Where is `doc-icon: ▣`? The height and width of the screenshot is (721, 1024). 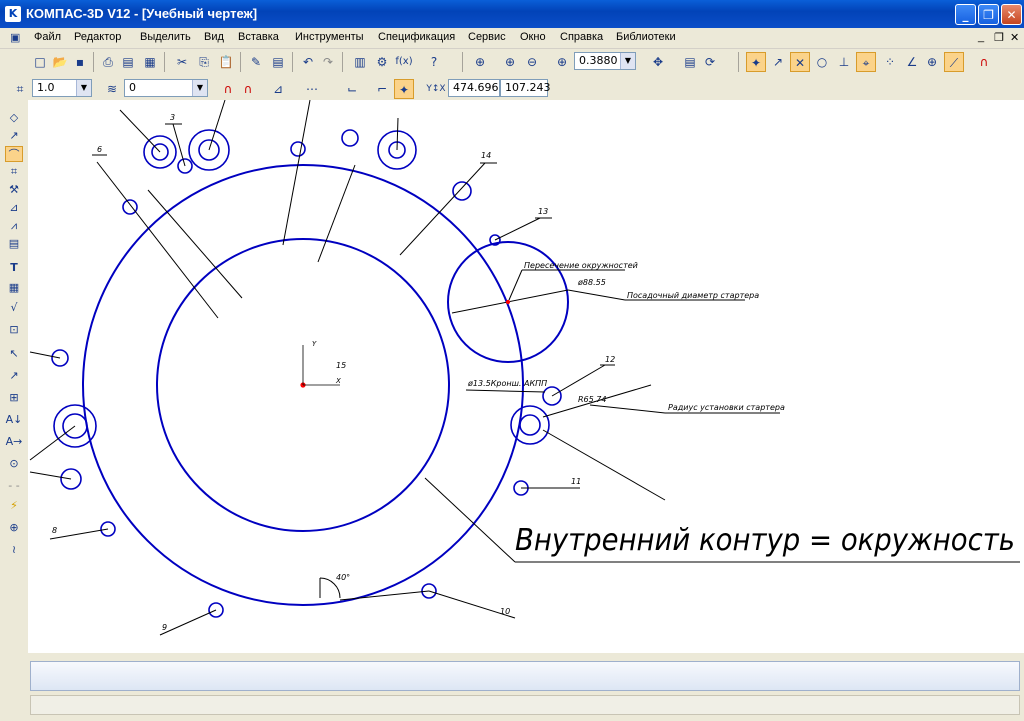
doc-icon: ▣ is located at coordinates (15, 37).